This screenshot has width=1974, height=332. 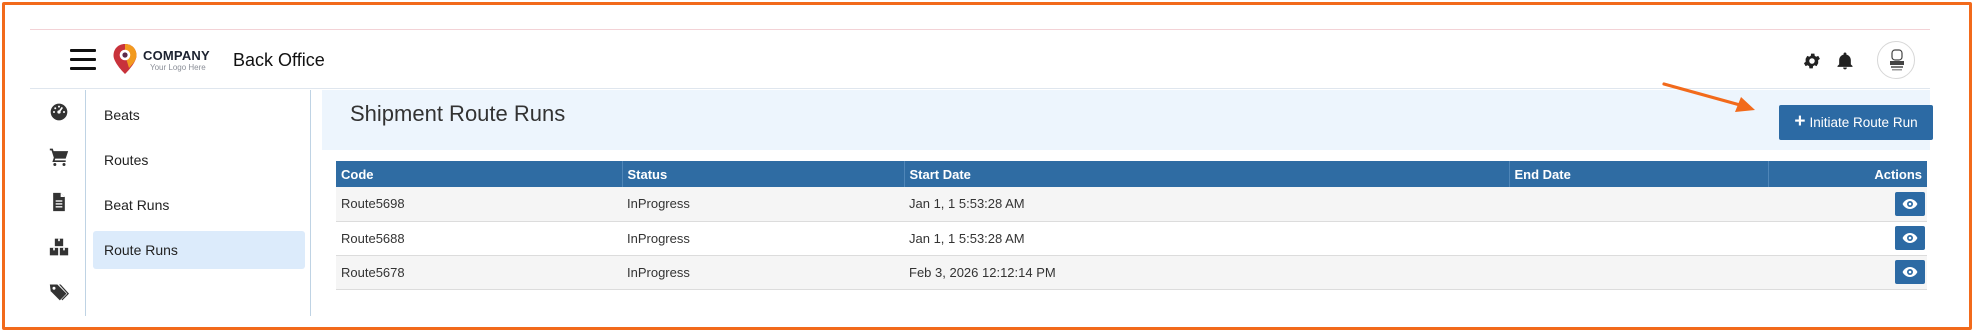 I want to click on submenu: Beats Routes Beat Runs Route Runs, so click(x=199, y=203).